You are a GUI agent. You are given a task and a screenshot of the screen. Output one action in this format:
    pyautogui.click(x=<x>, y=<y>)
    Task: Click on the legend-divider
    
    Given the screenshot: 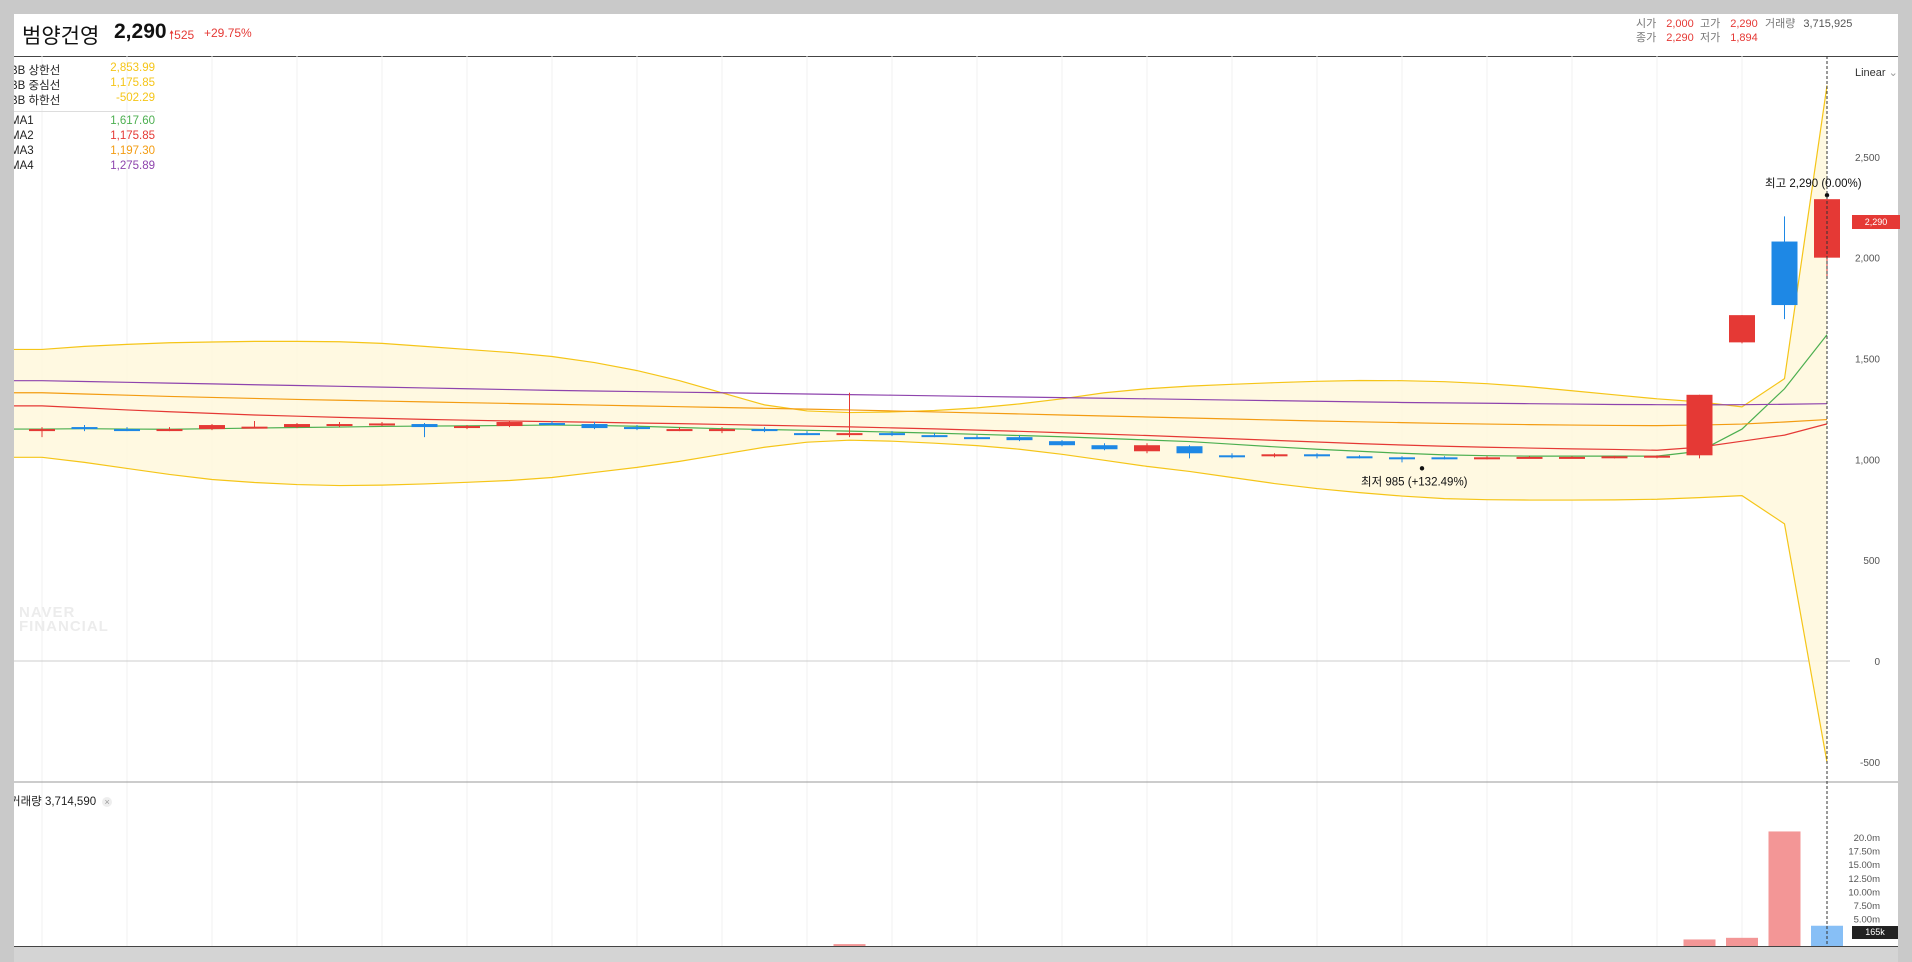 What is the action you would take?
    pyautogui.click(x=84, y=111)
    